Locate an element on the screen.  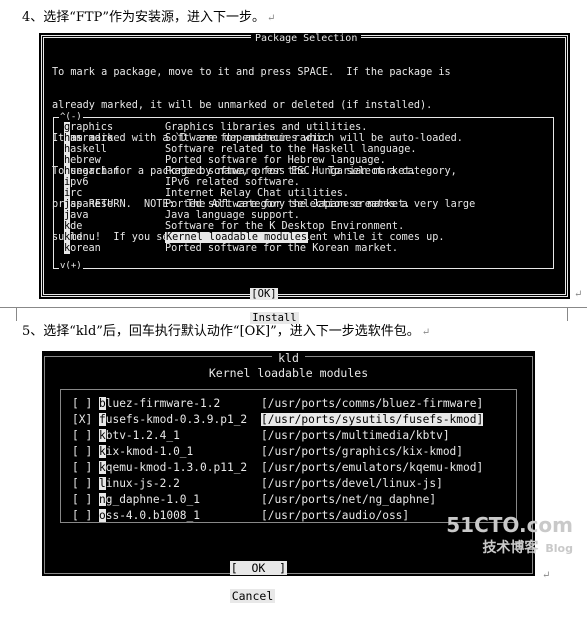
watermark-line: 51CTO.com is located at coordinates (509, 525).